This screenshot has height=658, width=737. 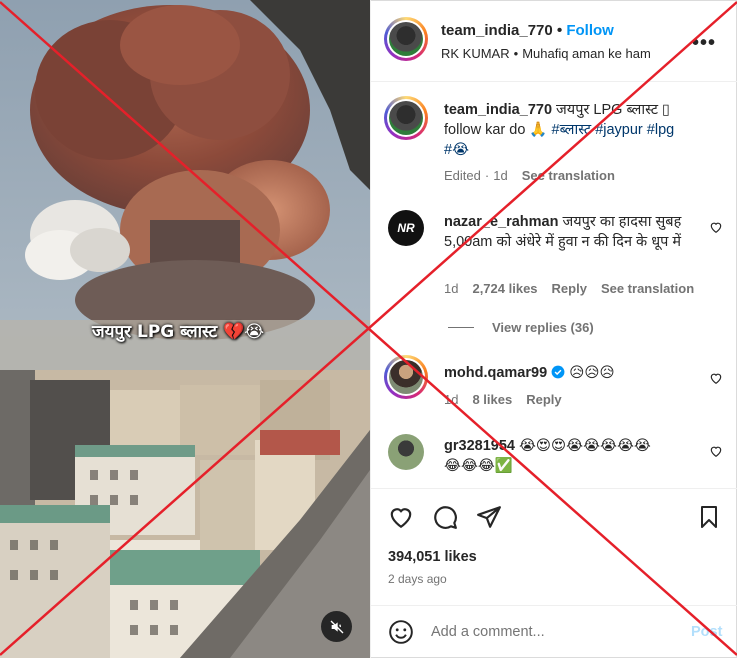 What do you see at coordinates (558, 372) in the screenshot?
I see `verified-badge-icon` at bounding box center [558, 372].